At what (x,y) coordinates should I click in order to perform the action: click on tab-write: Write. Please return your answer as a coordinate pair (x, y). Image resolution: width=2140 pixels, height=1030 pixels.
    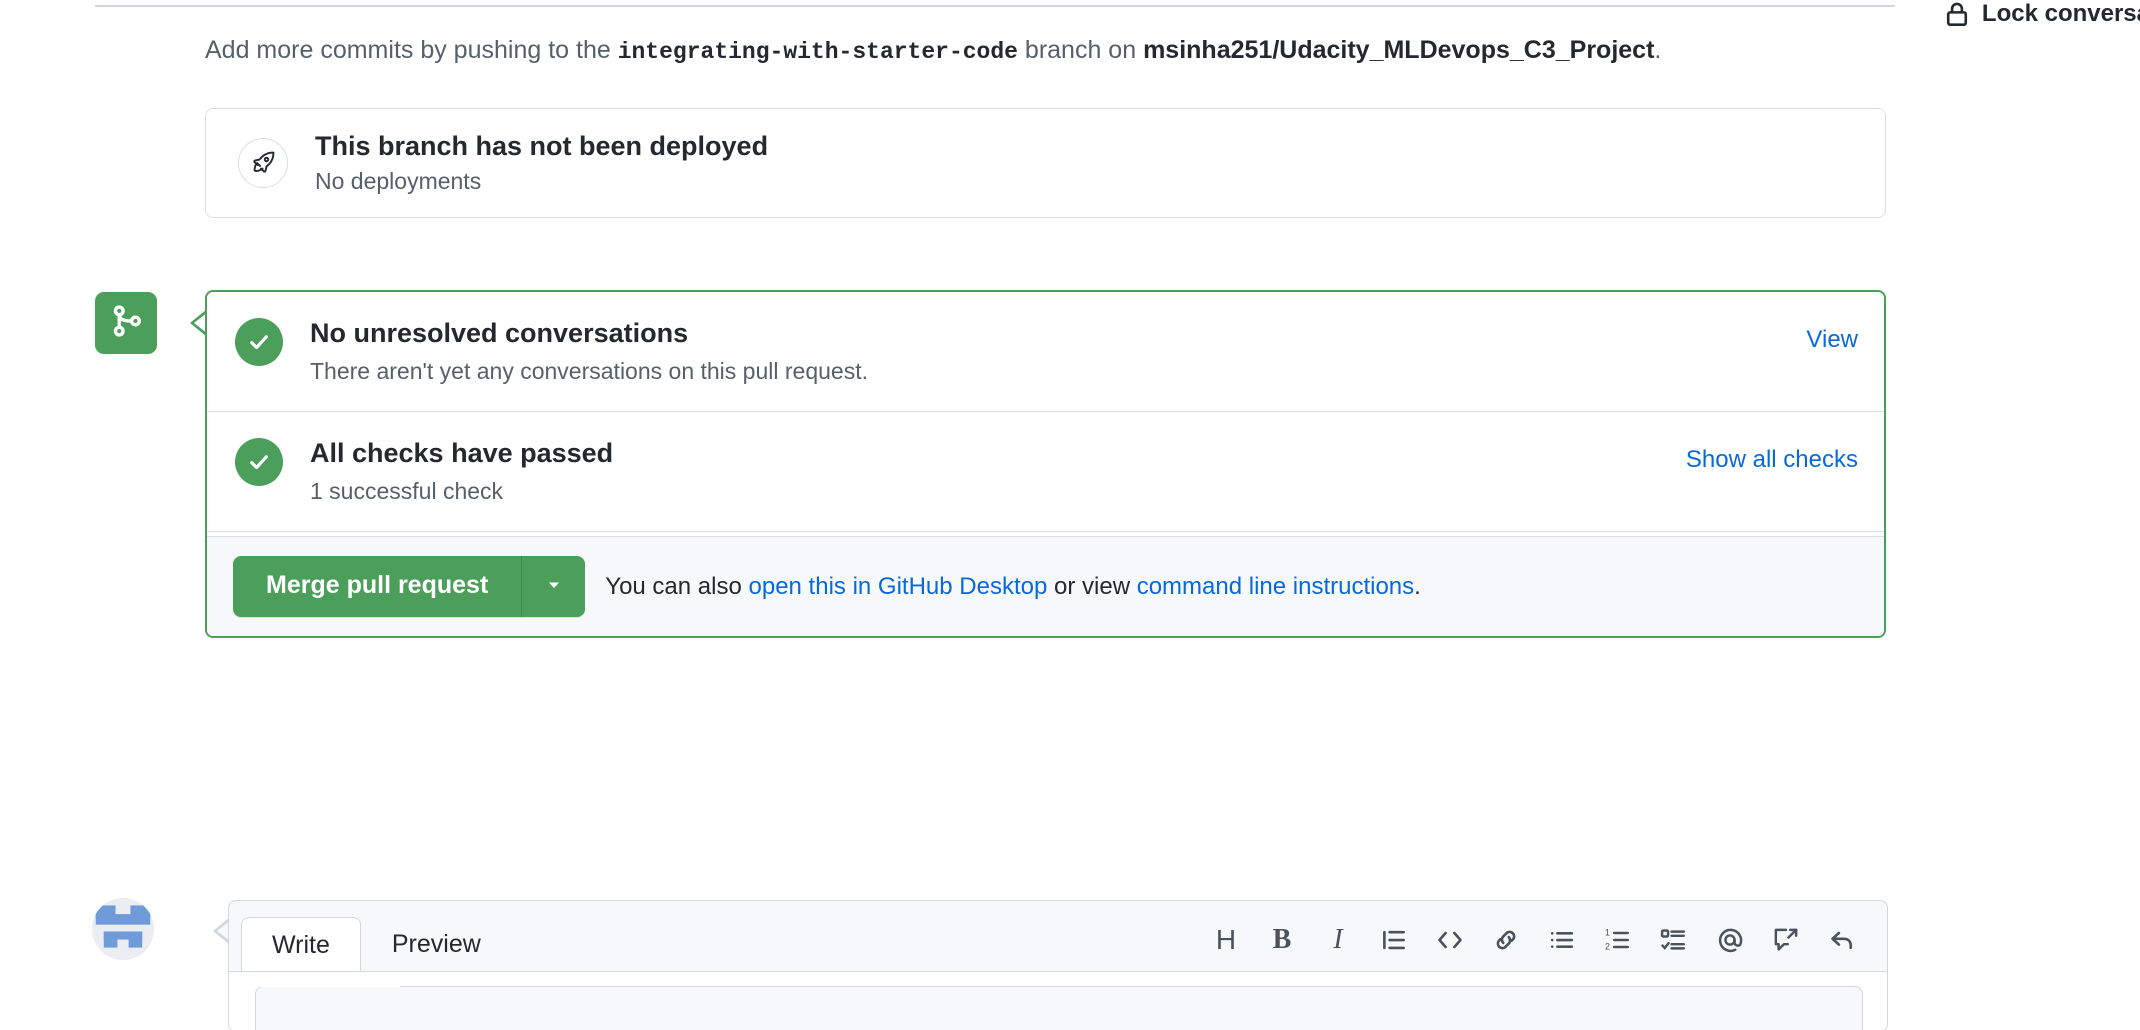
    Looking at the image, I should click on (301, 945).